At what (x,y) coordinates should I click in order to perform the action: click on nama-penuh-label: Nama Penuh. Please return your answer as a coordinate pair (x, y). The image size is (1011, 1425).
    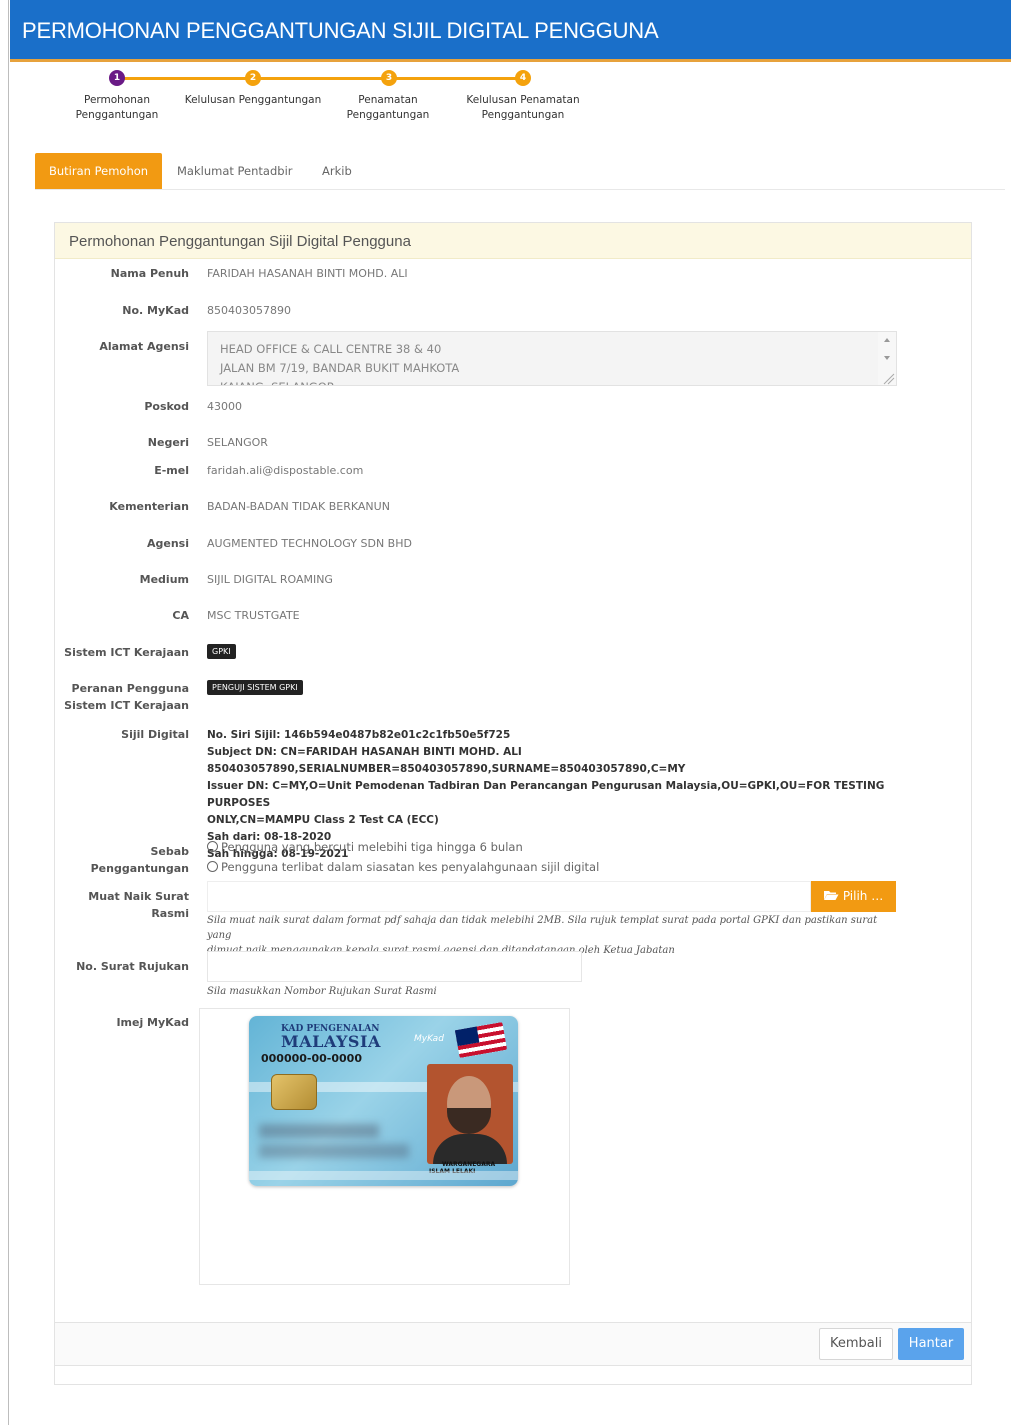
    Looking at the image, I should click on (149, 273).